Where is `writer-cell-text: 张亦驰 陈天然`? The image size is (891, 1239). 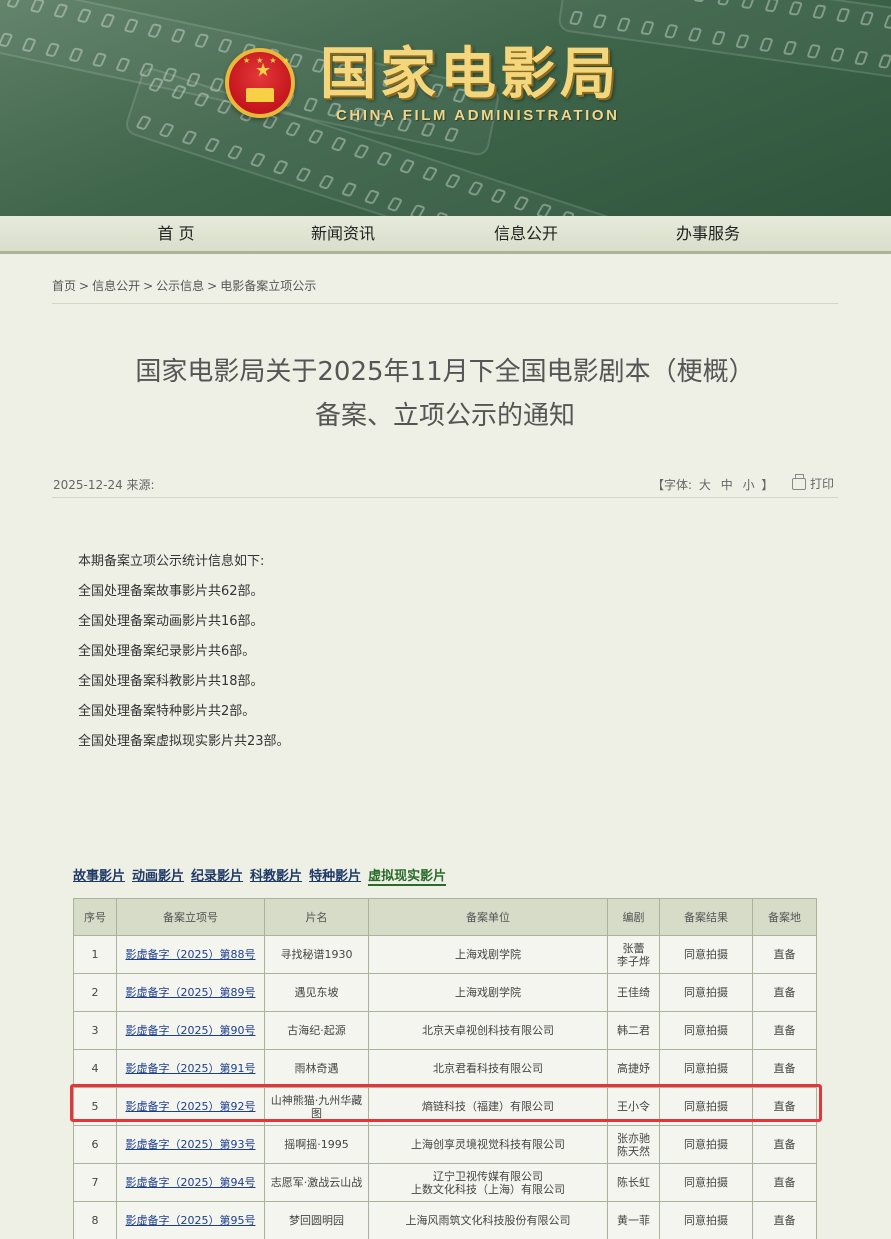
writer-cell-text: 张亦驰 陈天然 is located at coordinates (633, 1144).